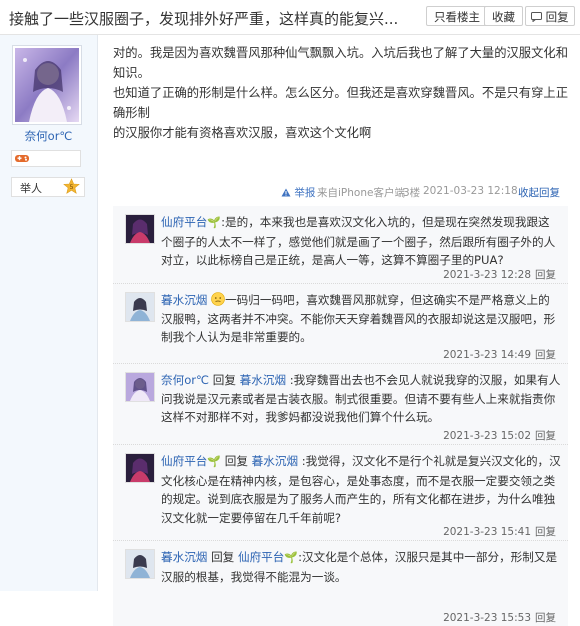 This screenshot has width=580, height=626. What do you see at coordinates (557, 17) in the screenshot?
I see `reply-button-label: 回复` at bounding box center [557, 17].